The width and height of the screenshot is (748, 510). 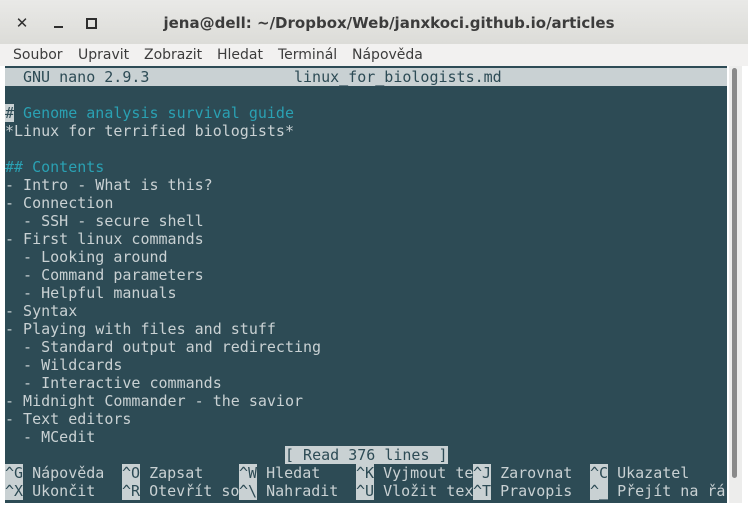 What do you see at coordinates (68, 419) in the screenshot?
I see `editor-line: - Text editors` at bounding box center [68, 419].